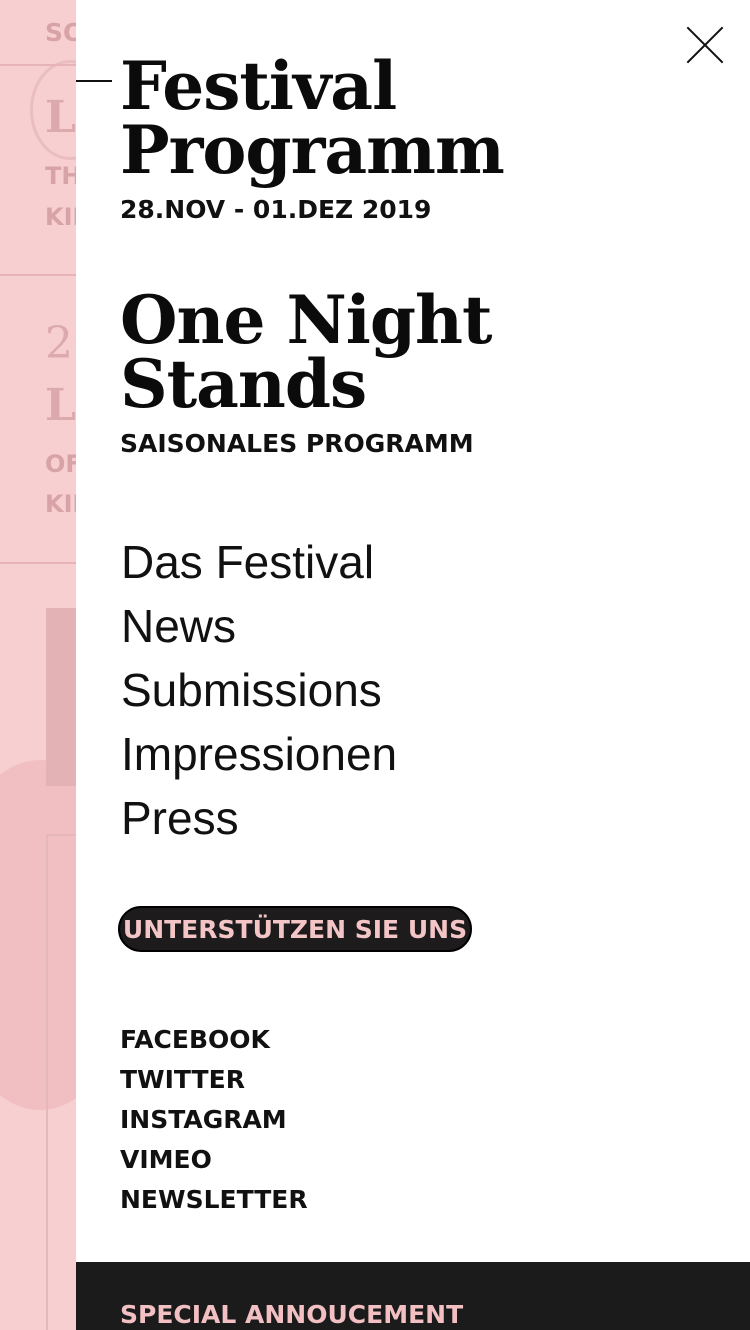 This screenshot has width=750, height=1330. Describe the element at coordinates (705, 45) in the screenshot. I see `close-icon` at that location.